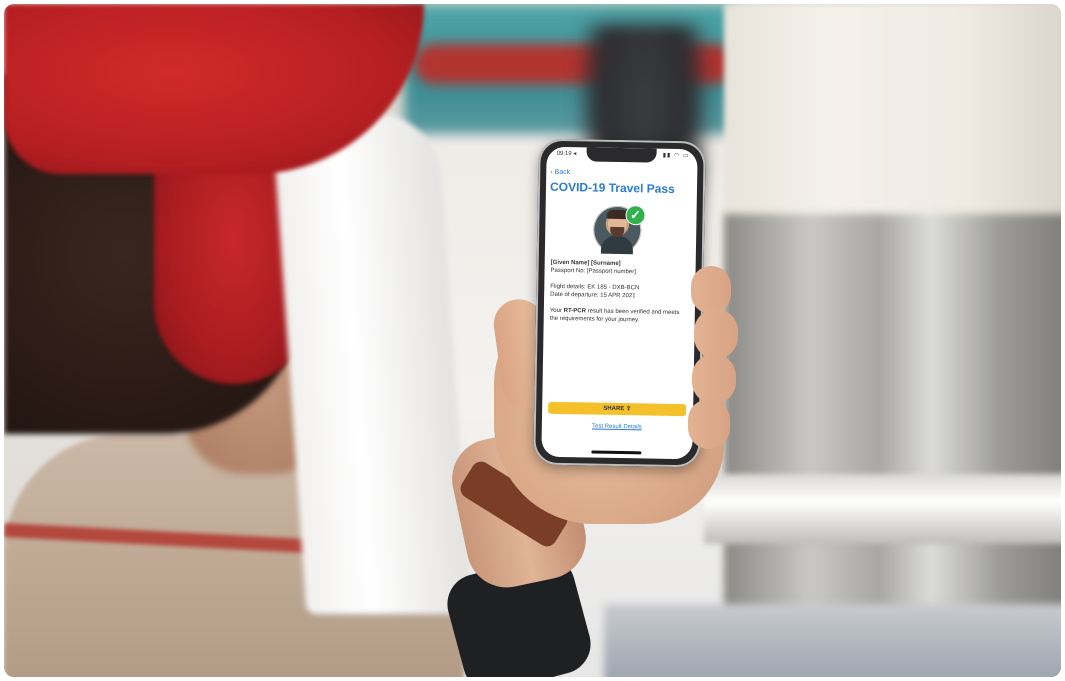 The width and height of the screenshot is (1065, 681). I want to click on avatar-hair, so click(617, 214).